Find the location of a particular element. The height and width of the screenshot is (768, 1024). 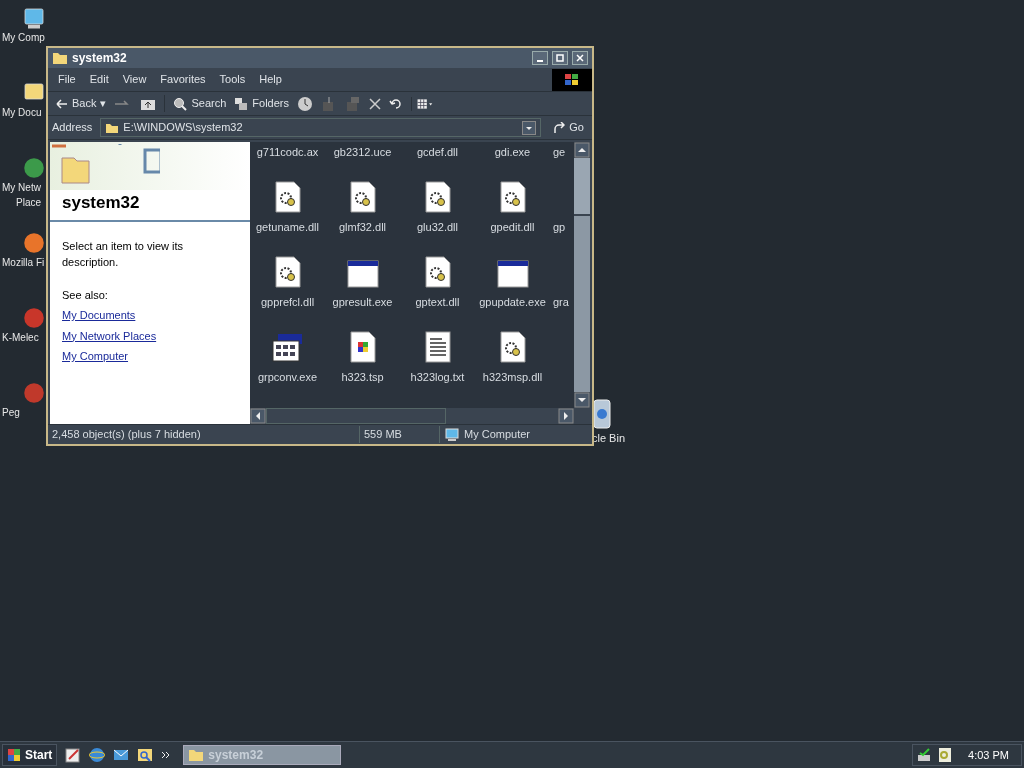

menu-item: Edit is located at coordinates (99, 79).